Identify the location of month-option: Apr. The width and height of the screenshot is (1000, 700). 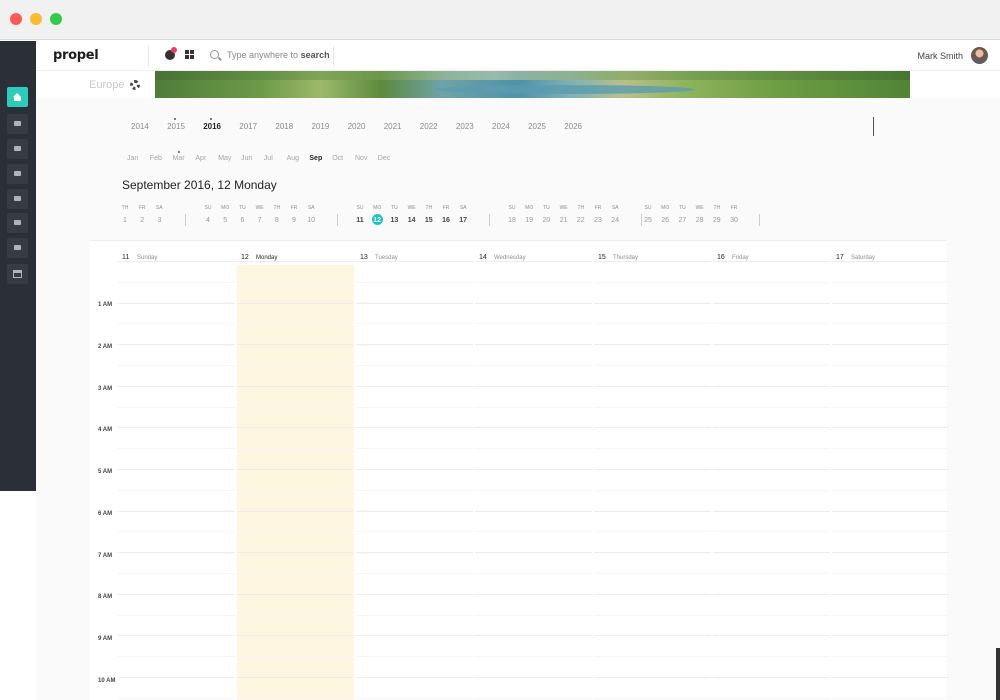
(200, 158).